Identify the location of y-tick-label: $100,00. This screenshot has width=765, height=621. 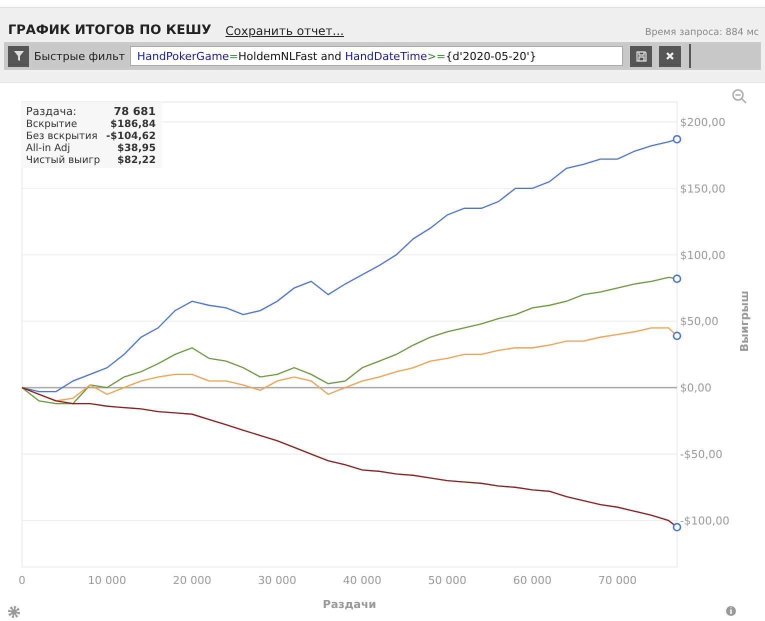
(703, 255).